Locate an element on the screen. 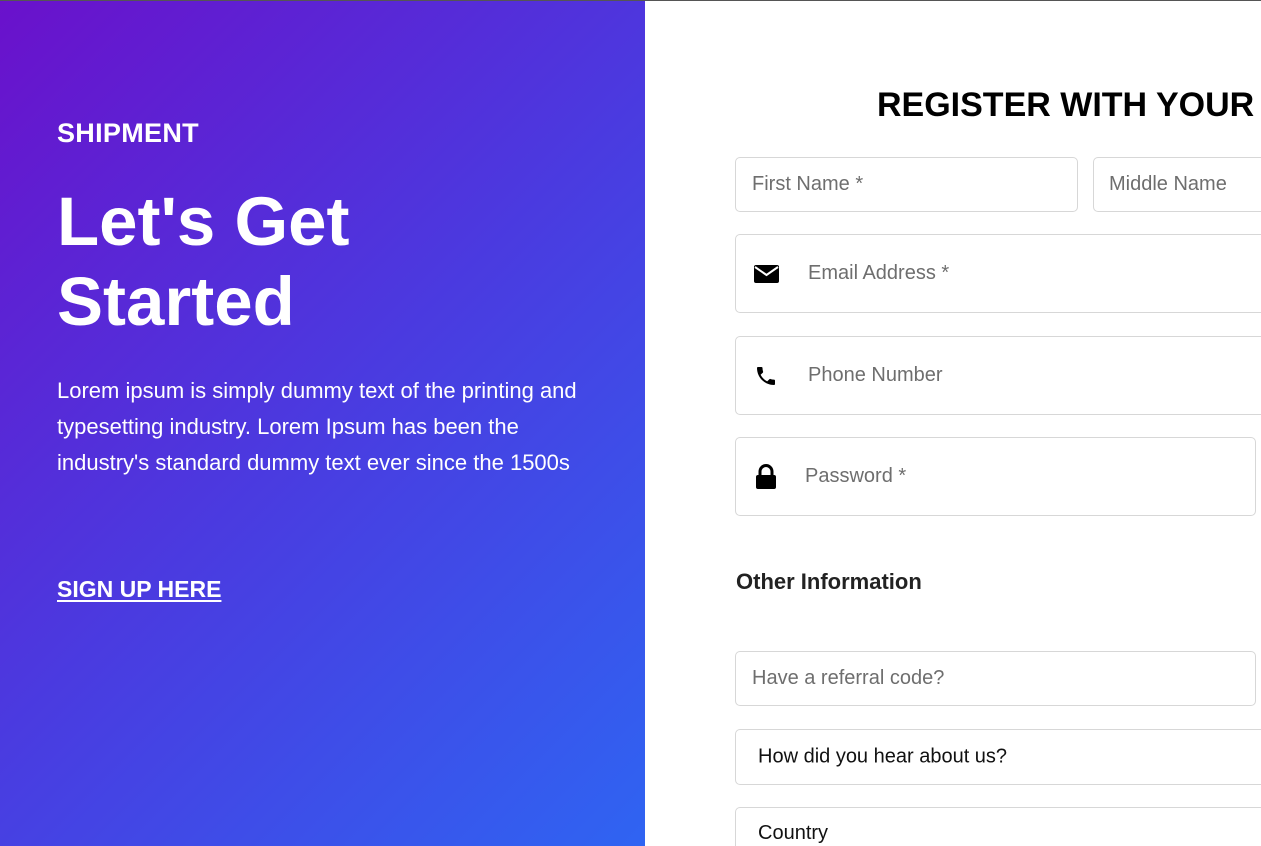 This screenshot has height=846, width=1261. hear-about-select-value: How did you hear about us? is located at coordinates (883, 756).